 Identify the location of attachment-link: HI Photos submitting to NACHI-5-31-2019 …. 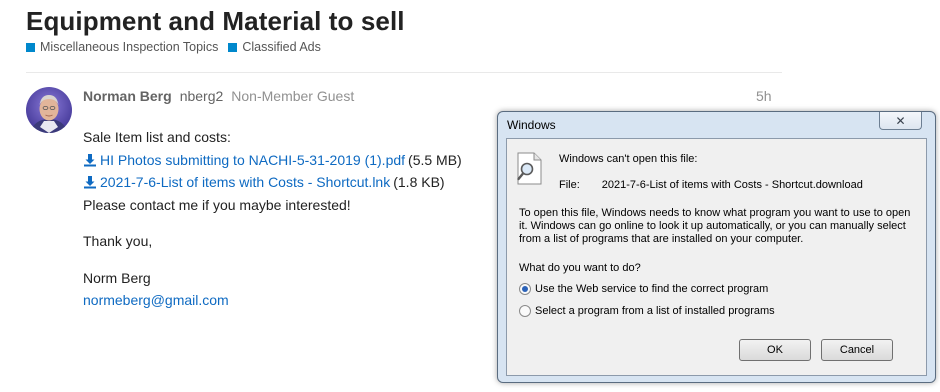
(252, 160).